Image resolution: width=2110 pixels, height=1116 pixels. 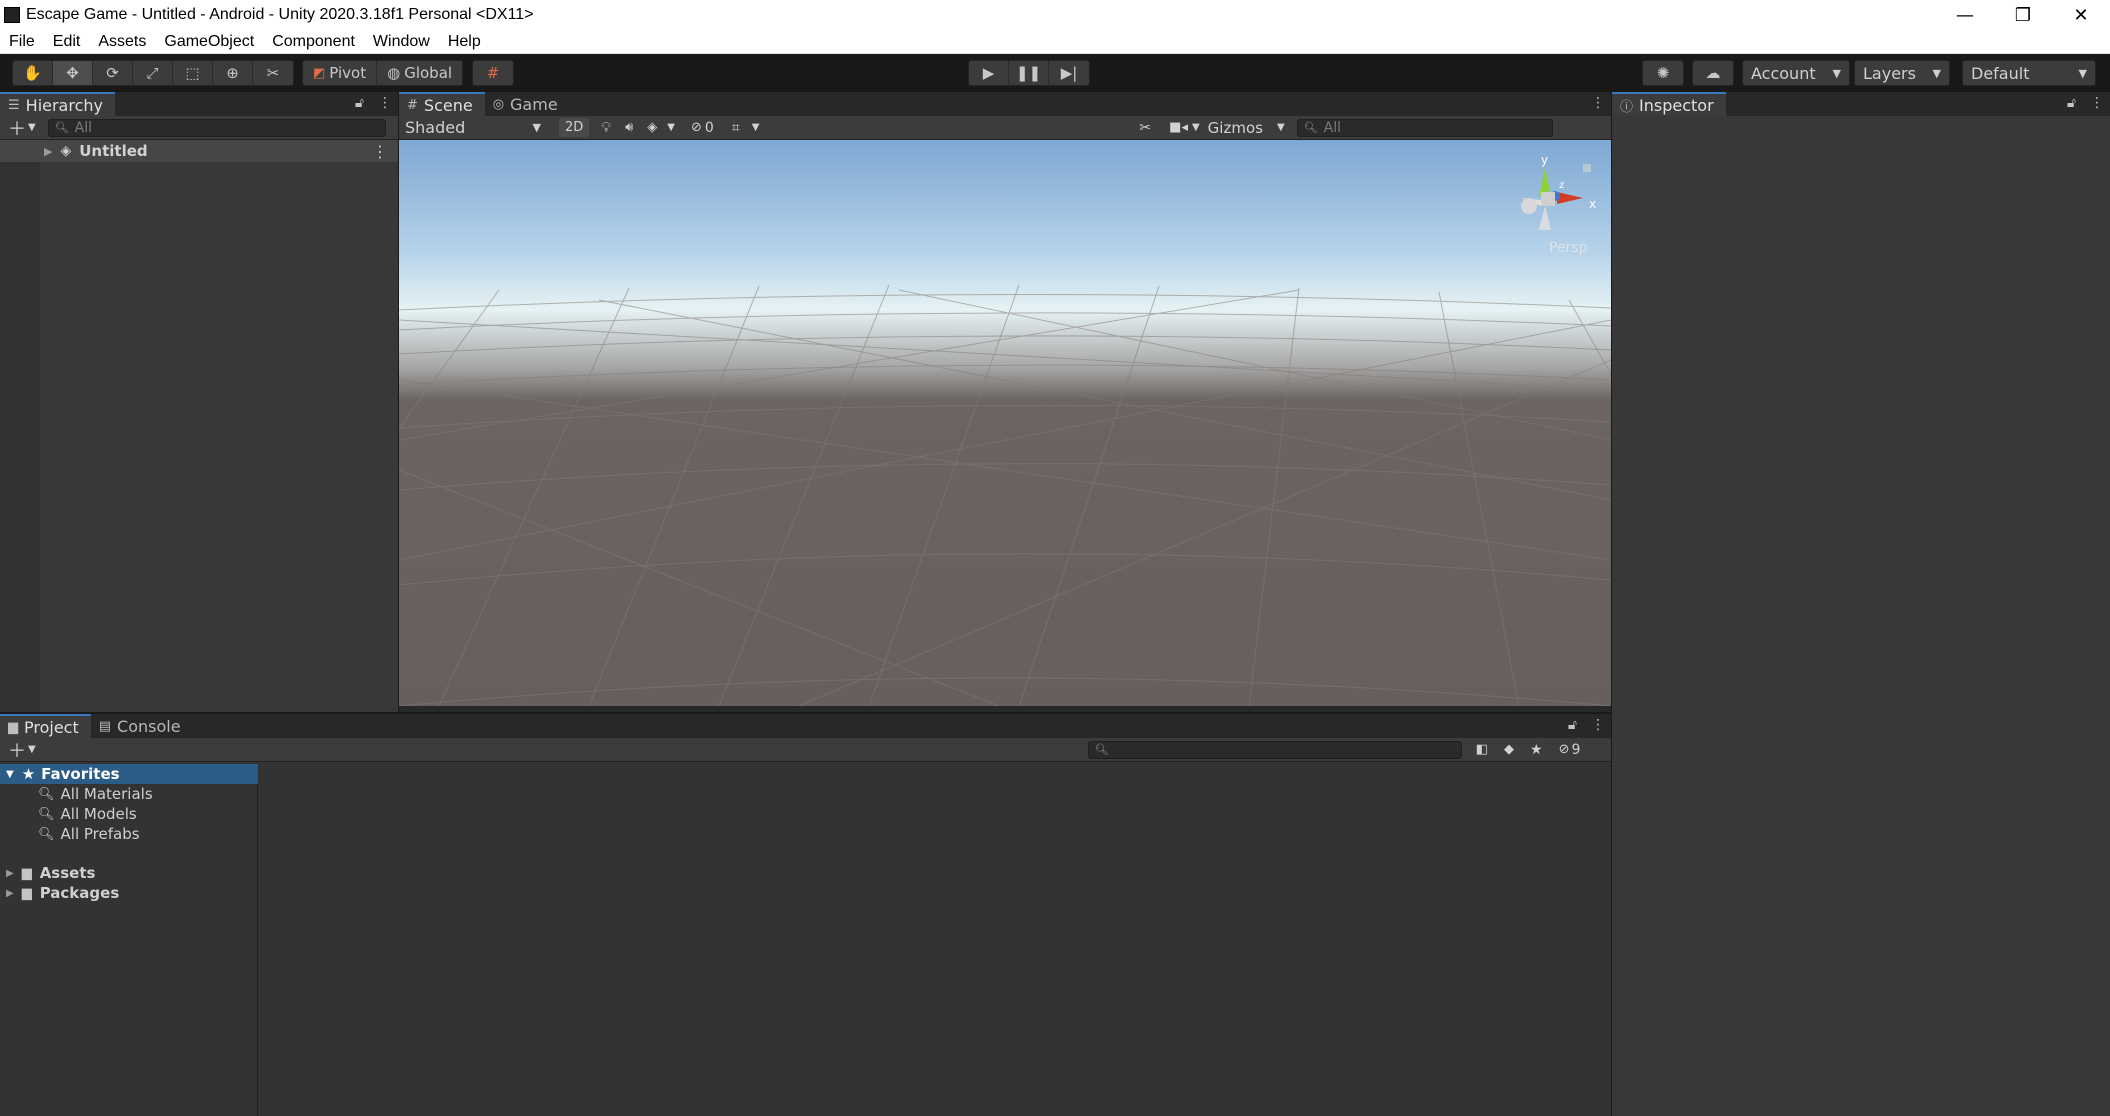 What do you see at coordinates (1570, 198) in the screenshot?
I see `gizmo-x-cone` at bounding box center [1570, 198].